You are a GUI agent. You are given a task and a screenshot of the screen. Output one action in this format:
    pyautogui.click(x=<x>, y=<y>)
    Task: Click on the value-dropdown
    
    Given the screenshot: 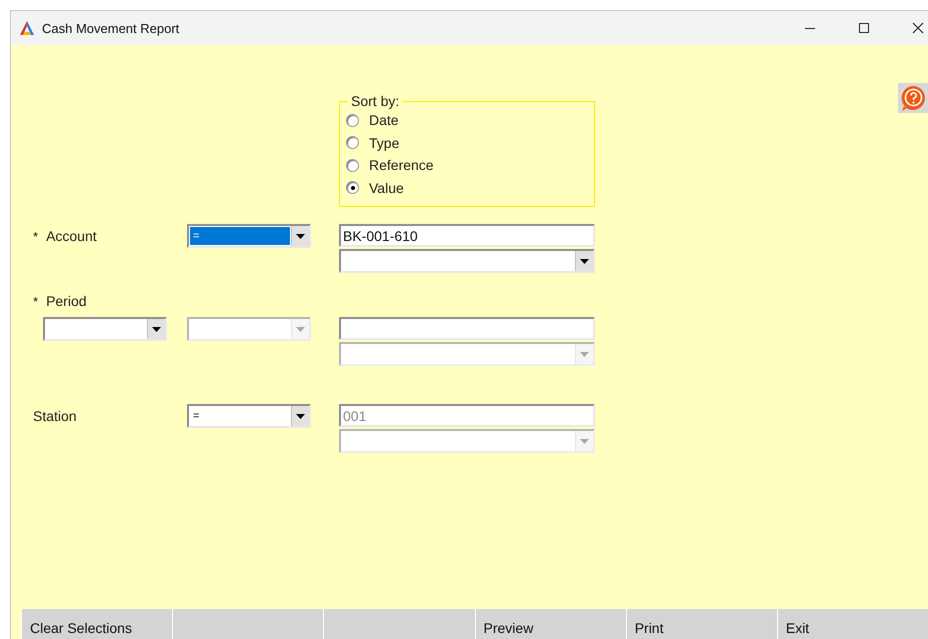 What is the action you would take?
    pyautogui.click(x=467, y=261)
    